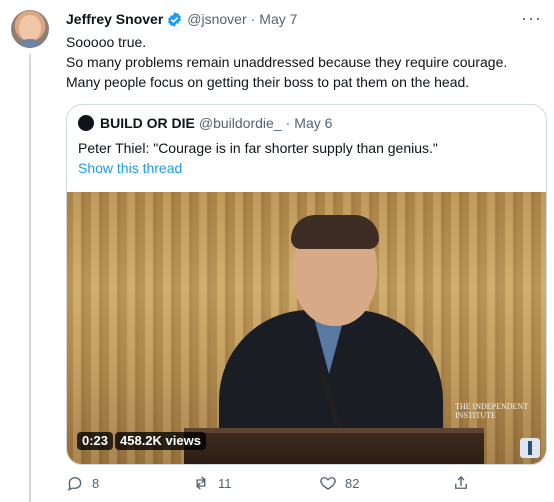 The width and height of the screenshot is (554, 502). I want to click on heart-icon, so click(328, 483).